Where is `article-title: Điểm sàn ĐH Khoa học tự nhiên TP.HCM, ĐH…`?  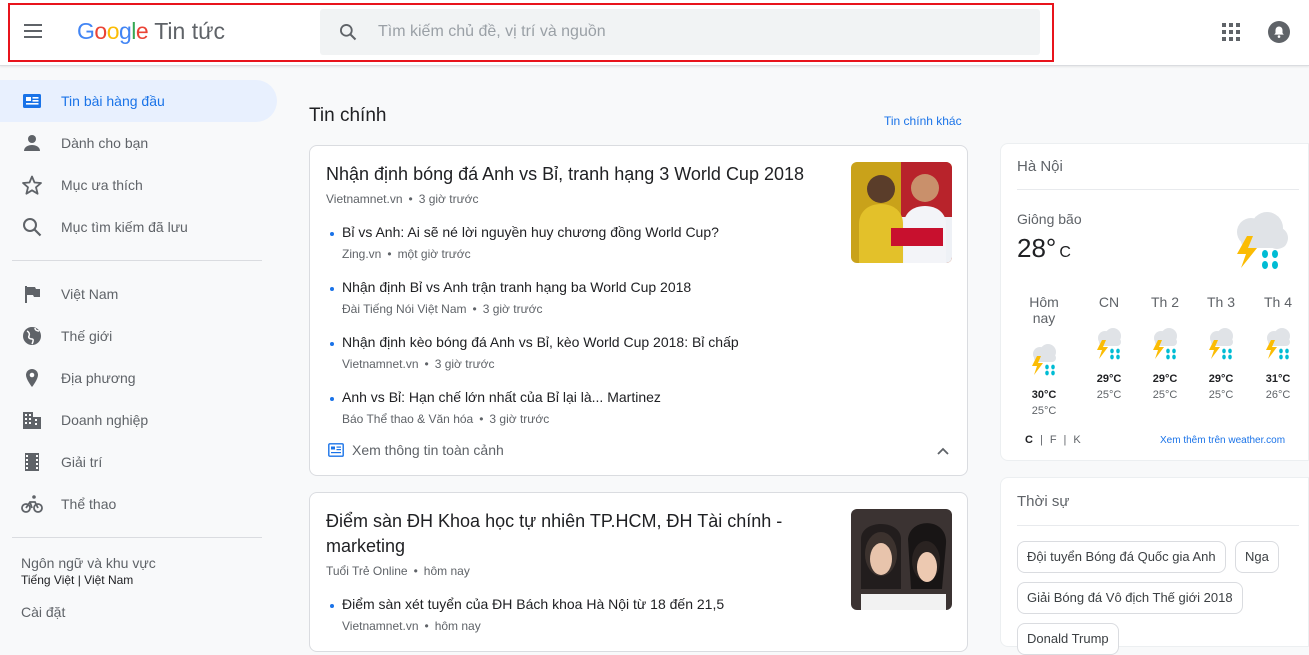
article-title: Điểm sàn ĐH Khoa học tự nhiên TP.HCM, ĐH… is located at coordinates (561, 534).